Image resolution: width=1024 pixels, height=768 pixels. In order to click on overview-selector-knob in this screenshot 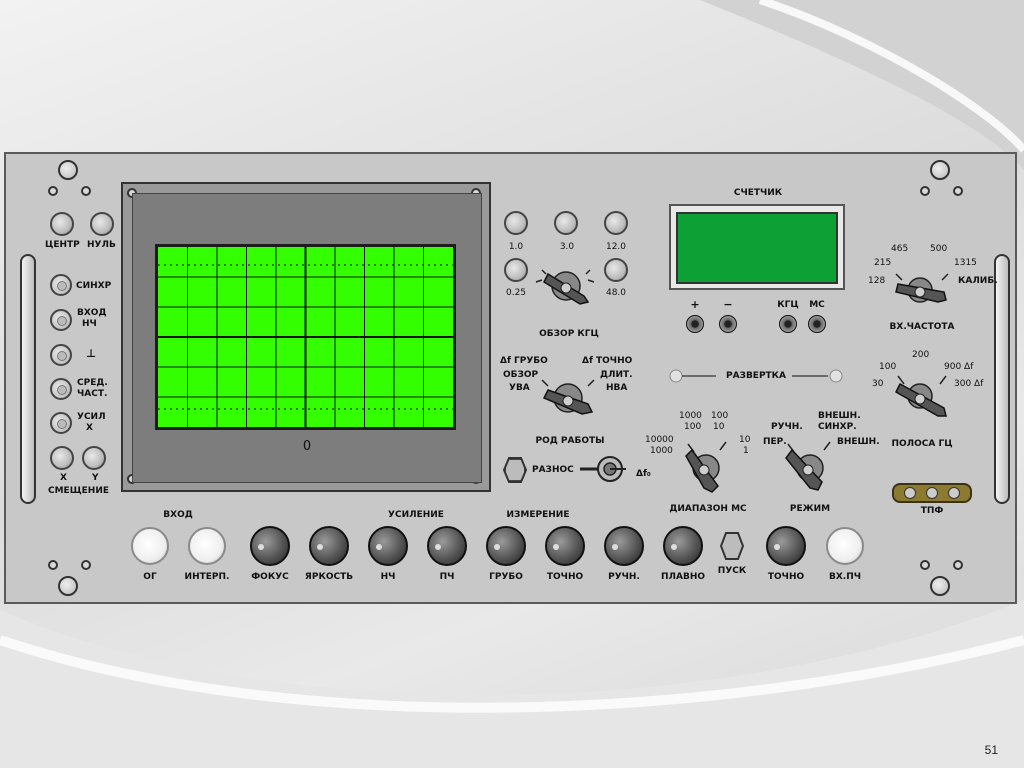, I will do `click(567, 282)`.